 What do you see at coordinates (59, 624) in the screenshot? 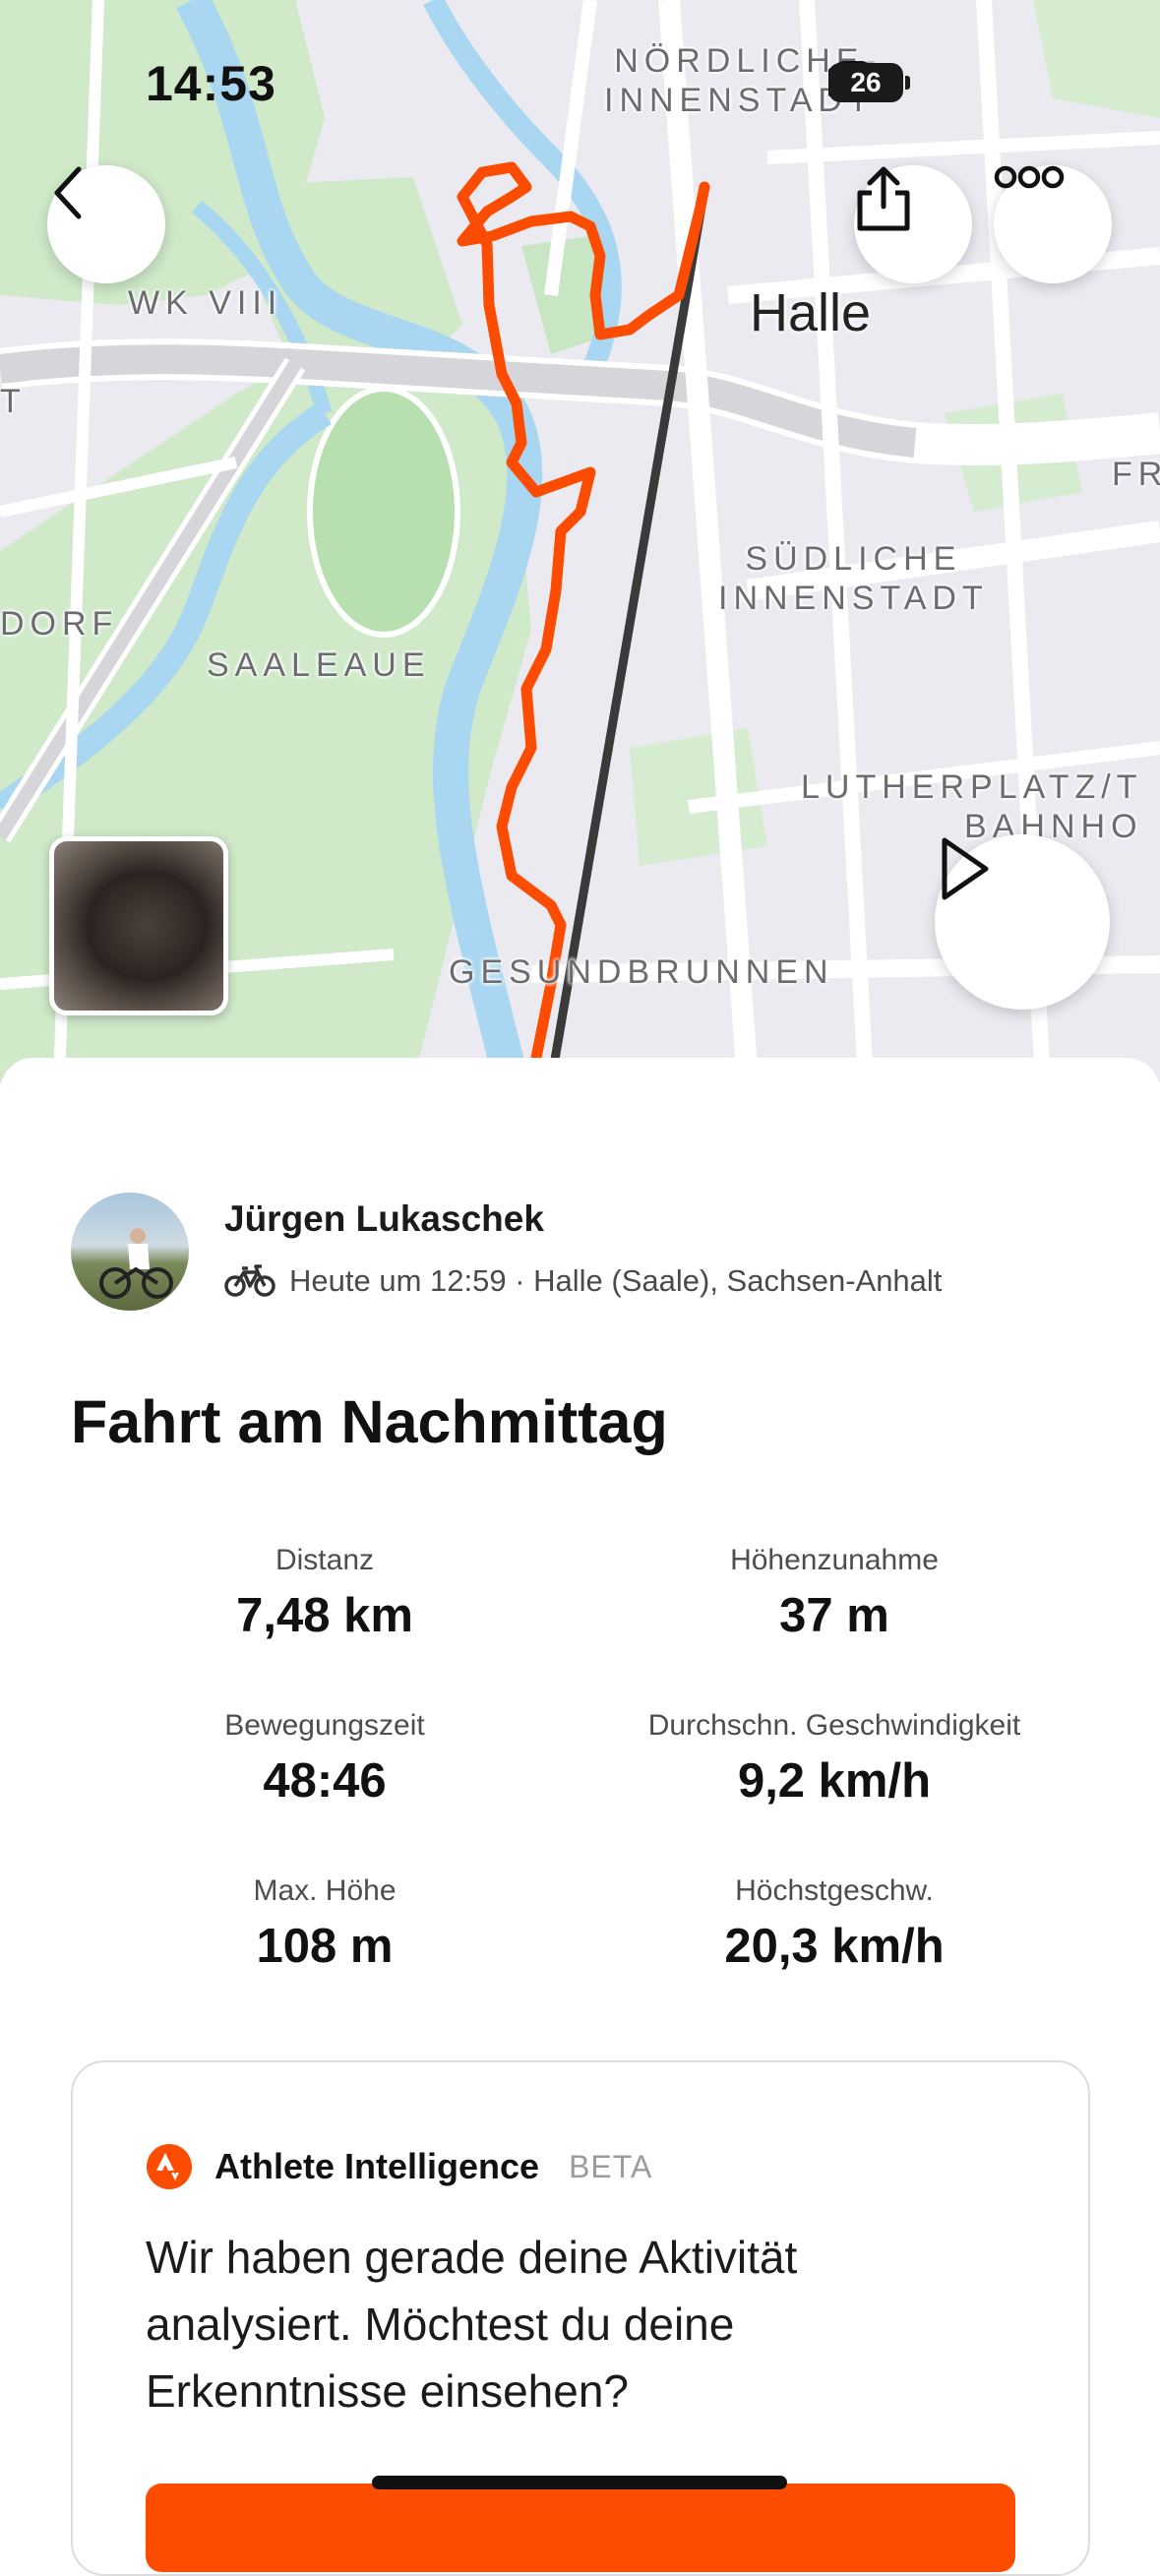
I see `map-label-dorf: DORF` at bounding box center [59, 624].